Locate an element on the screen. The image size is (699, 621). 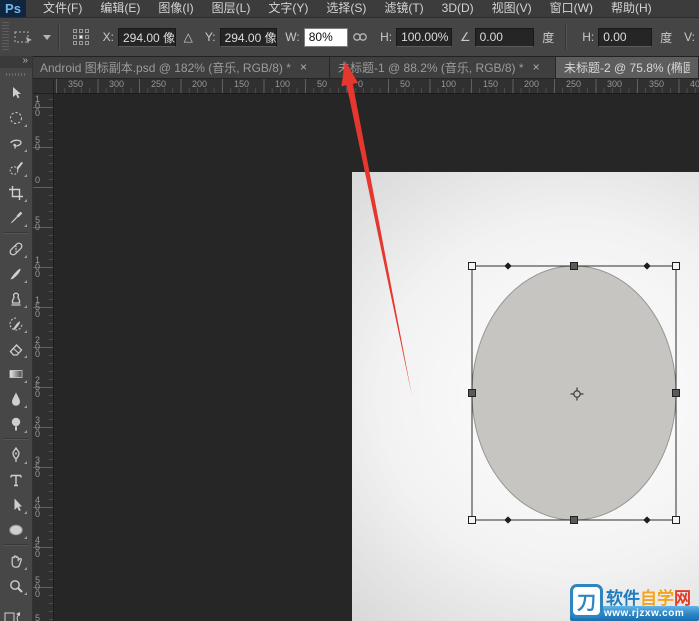
color-swatches-icon is located at coordinates (16, 616).